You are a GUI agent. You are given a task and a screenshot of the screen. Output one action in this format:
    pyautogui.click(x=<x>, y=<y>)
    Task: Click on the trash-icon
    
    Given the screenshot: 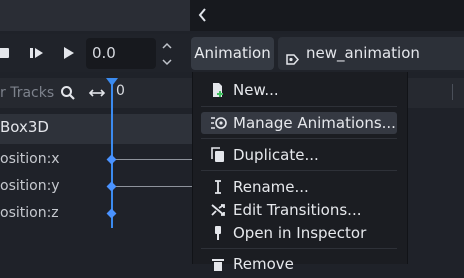 What is the action you would take?
    pyautogui.click(x=218, y=264)
    